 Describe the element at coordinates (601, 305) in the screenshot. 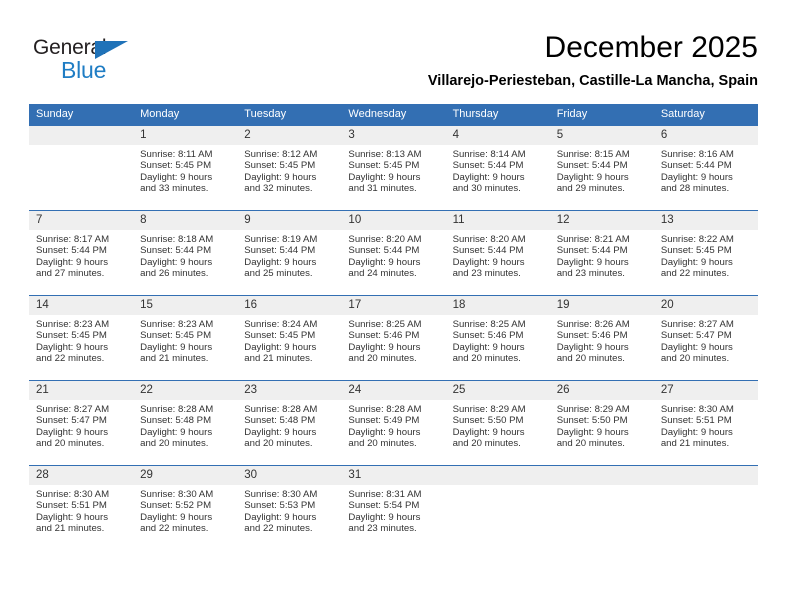

I see `day-number: 19` at that location.